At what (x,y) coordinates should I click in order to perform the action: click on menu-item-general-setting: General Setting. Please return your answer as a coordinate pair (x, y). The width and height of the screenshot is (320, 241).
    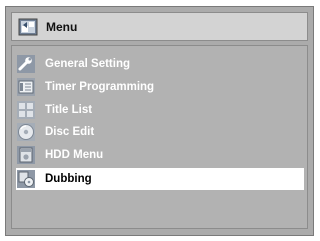
    Looking at the image, I should click on (160, 64).